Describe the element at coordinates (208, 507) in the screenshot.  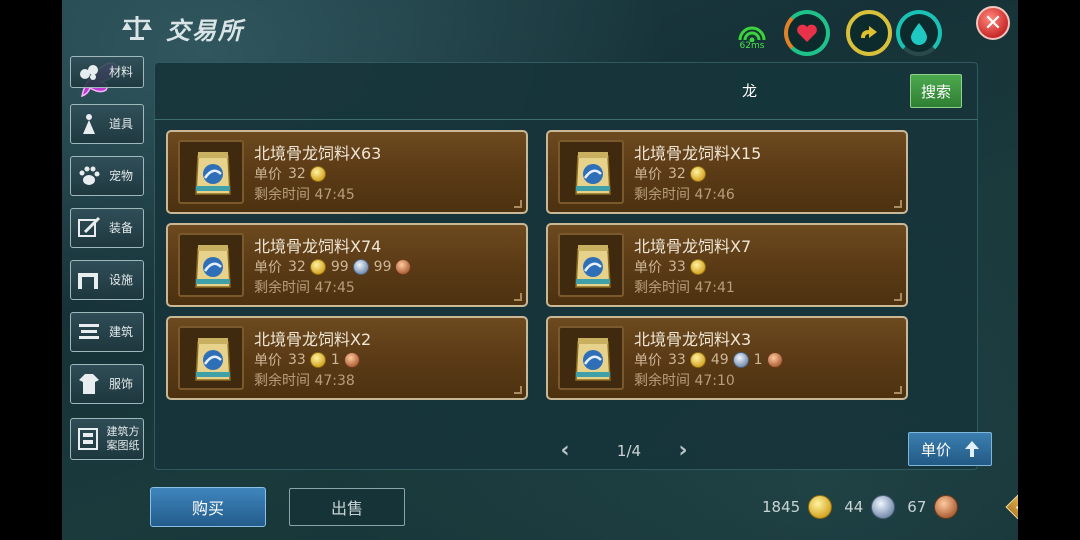
I see `buy-tab-button: 购买` at that location.